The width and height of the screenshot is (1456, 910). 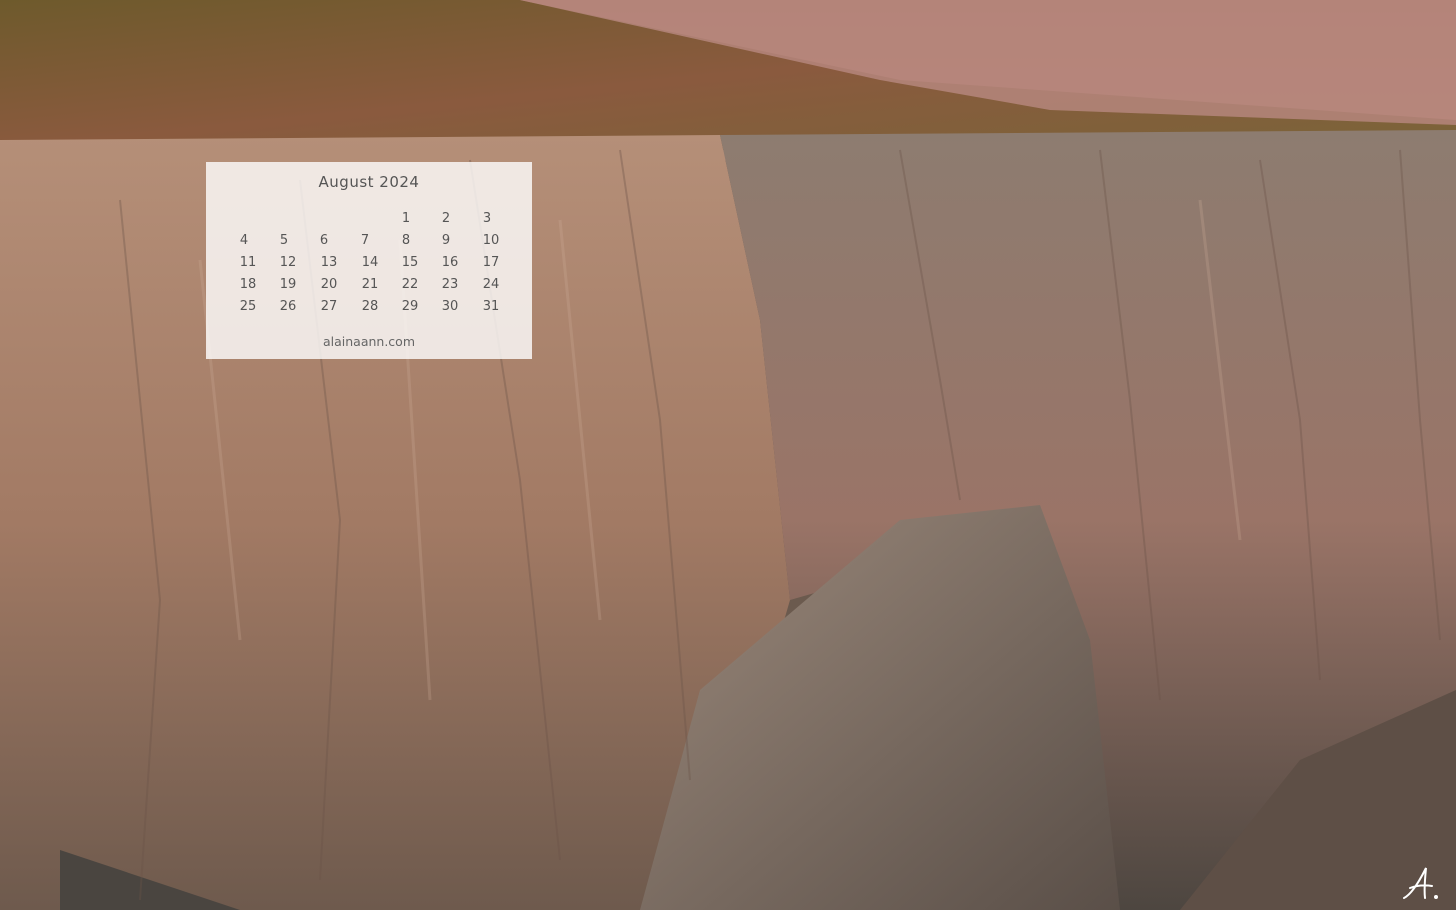 What do you see at coordinates (406, 218) in the screenshot?
I see `calendar-day: 1` at bounding box center [406, 218].